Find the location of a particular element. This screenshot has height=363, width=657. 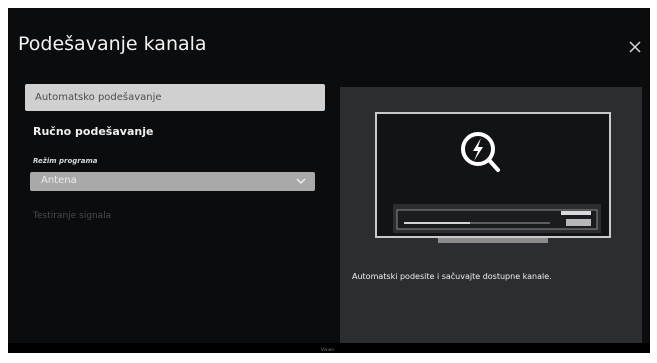

manual-tuning-button: Ručno podešavanje is located at coordinates (93, 131).